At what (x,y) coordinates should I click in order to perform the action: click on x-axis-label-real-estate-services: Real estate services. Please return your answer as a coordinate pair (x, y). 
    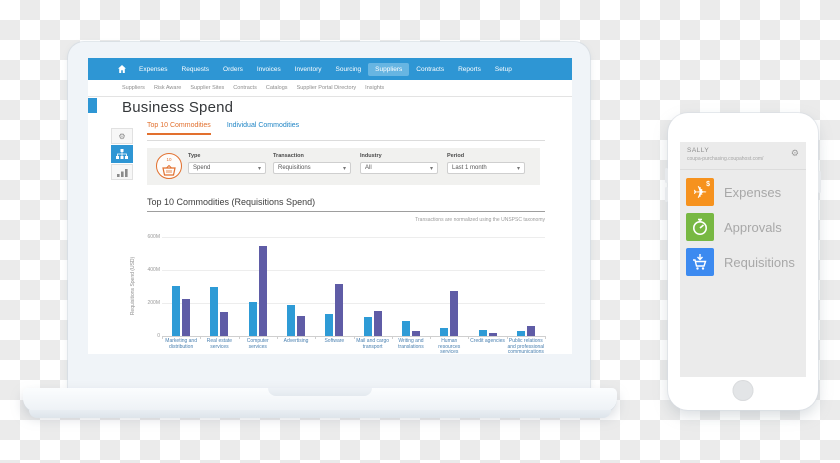
    Looking at the image, I should click on (219, 344).